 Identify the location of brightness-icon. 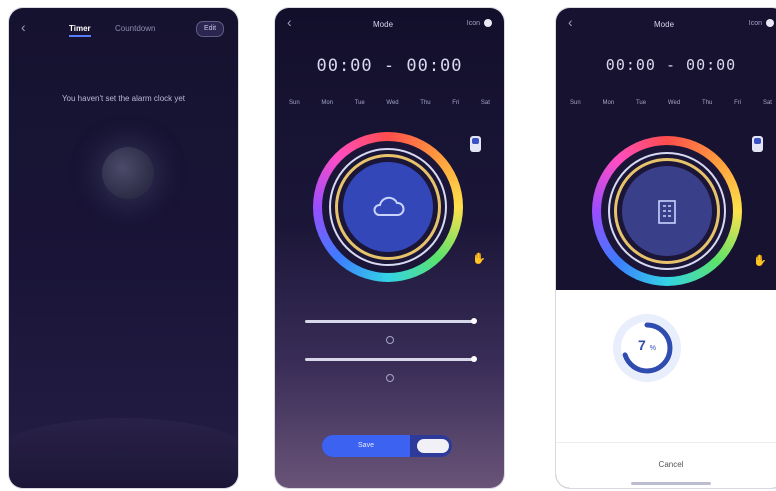
(390, 340).